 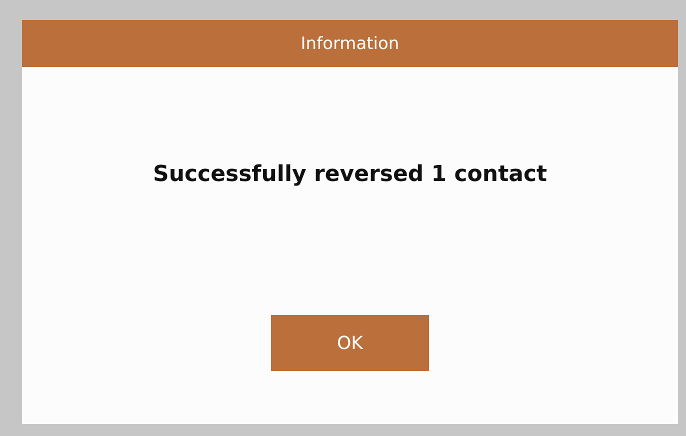 What do you see at coordinates (350, 43) in the screenshot?
I see `window-title: Information` at bounding box center [350, 43].